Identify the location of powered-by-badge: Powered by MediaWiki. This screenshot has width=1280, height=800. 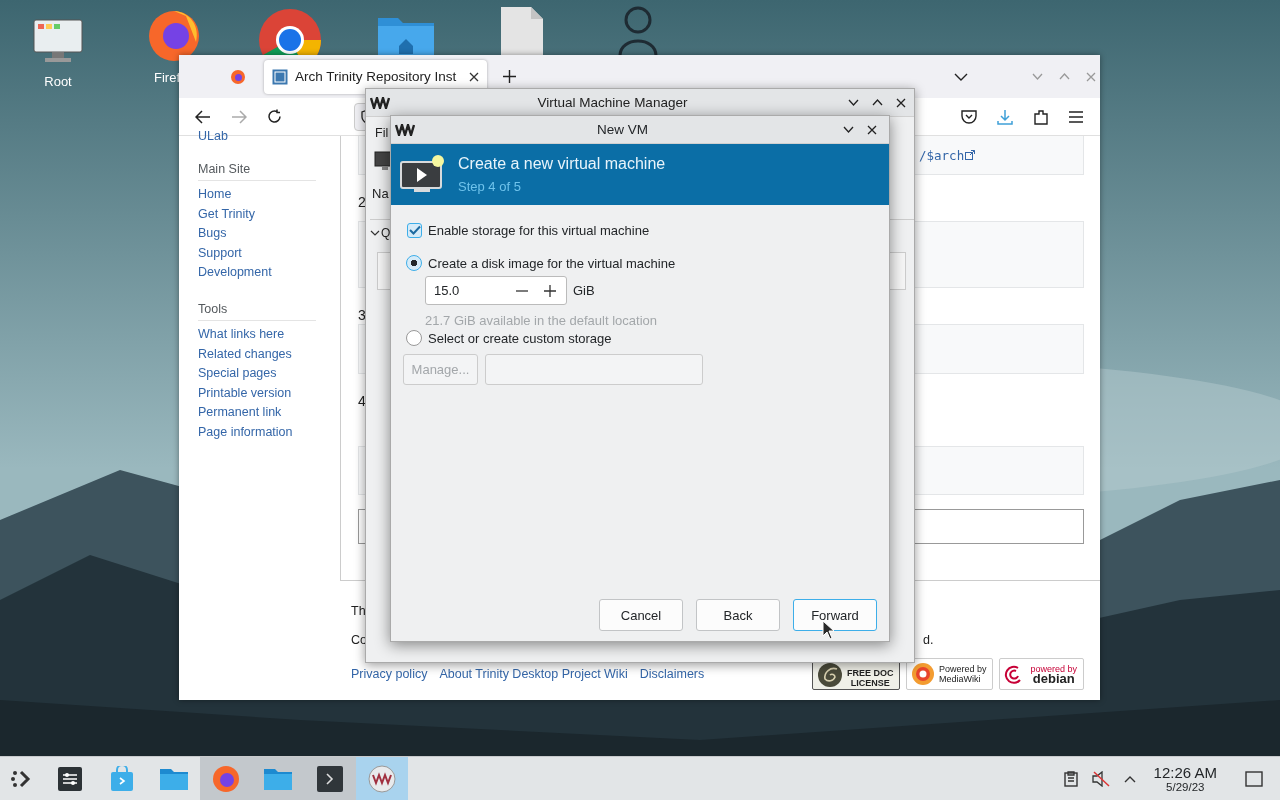
(949, 674).